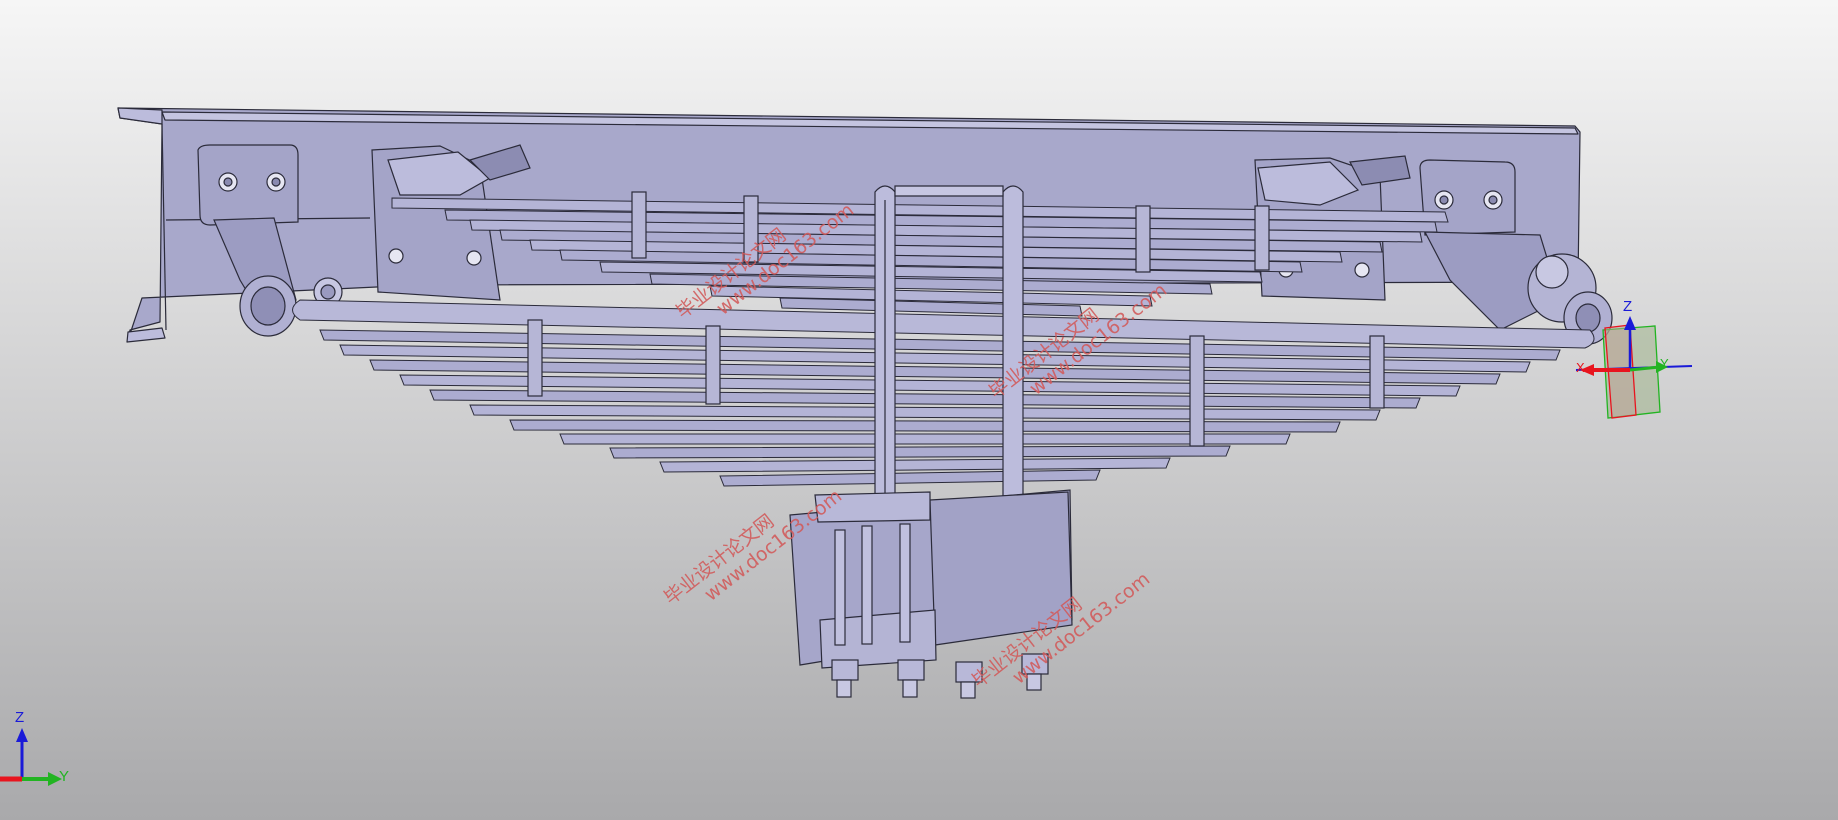  Describe the element at coordinates (1580, 367) in the screenshot. I see `model-axis-label-x: X` at that location.